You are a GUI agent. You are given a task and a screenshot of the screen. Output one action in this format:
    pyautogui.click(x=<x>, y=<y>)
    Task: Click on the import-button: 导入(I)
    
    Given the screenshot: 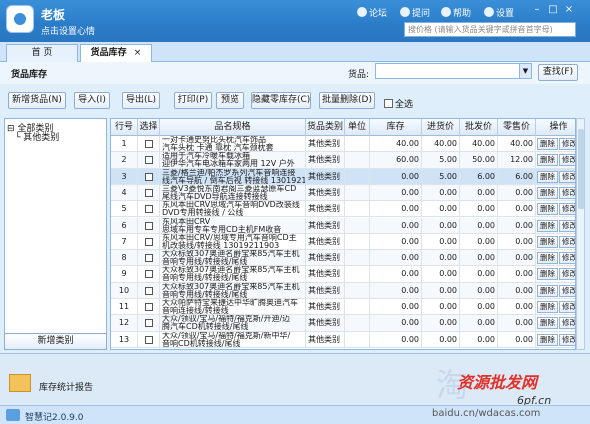 What is the action you would take?
    pyautogui.click(x=92, y=100)
    